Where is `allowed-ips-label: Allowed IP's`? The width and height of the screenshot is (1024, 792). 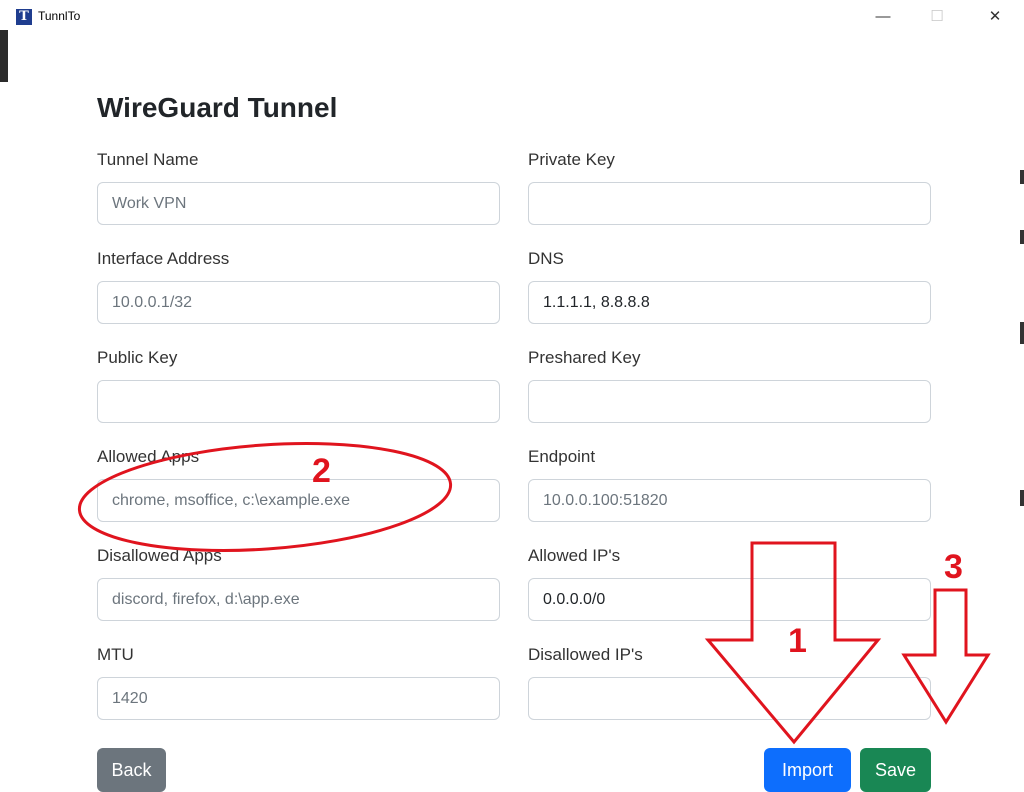
allowed-ips-label: Allowed IP's is located at coordinates (574, 555).